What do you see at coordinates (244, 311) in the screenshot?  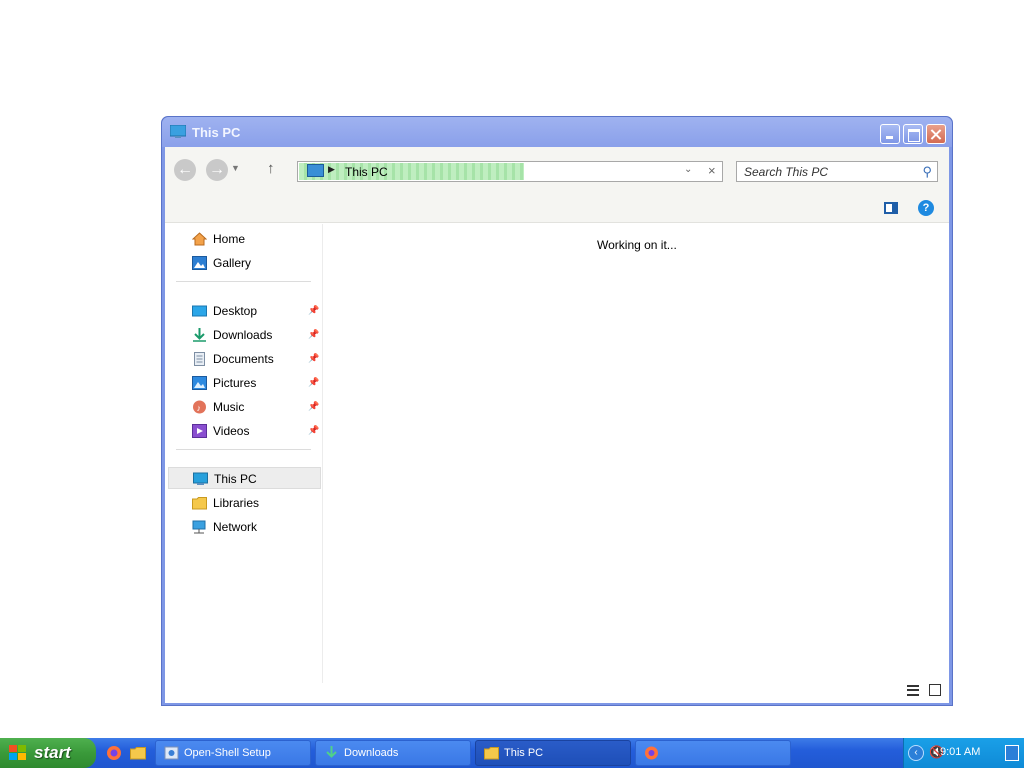 I see `sidebar-item-desktop: Desktop 📌` at bounding box center [244, 311].